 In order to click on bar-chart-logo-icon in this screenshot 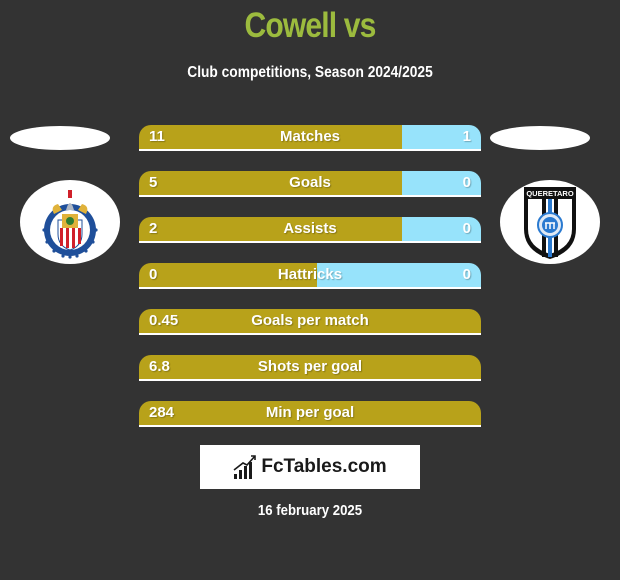, I will do `click(245, 467)`.